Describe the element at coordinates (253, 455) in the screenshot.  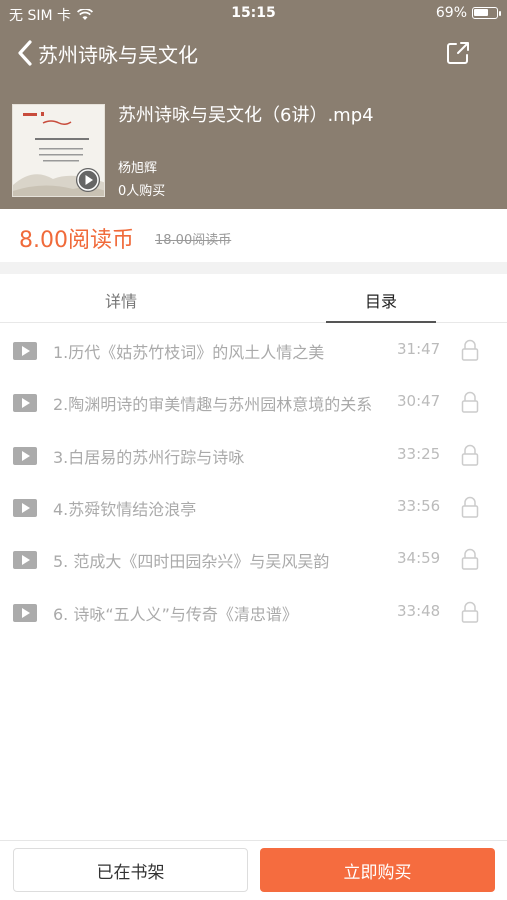
I see `lesson-row: 3.白居易的苏州行踪与诗咏 33:25` at that location.